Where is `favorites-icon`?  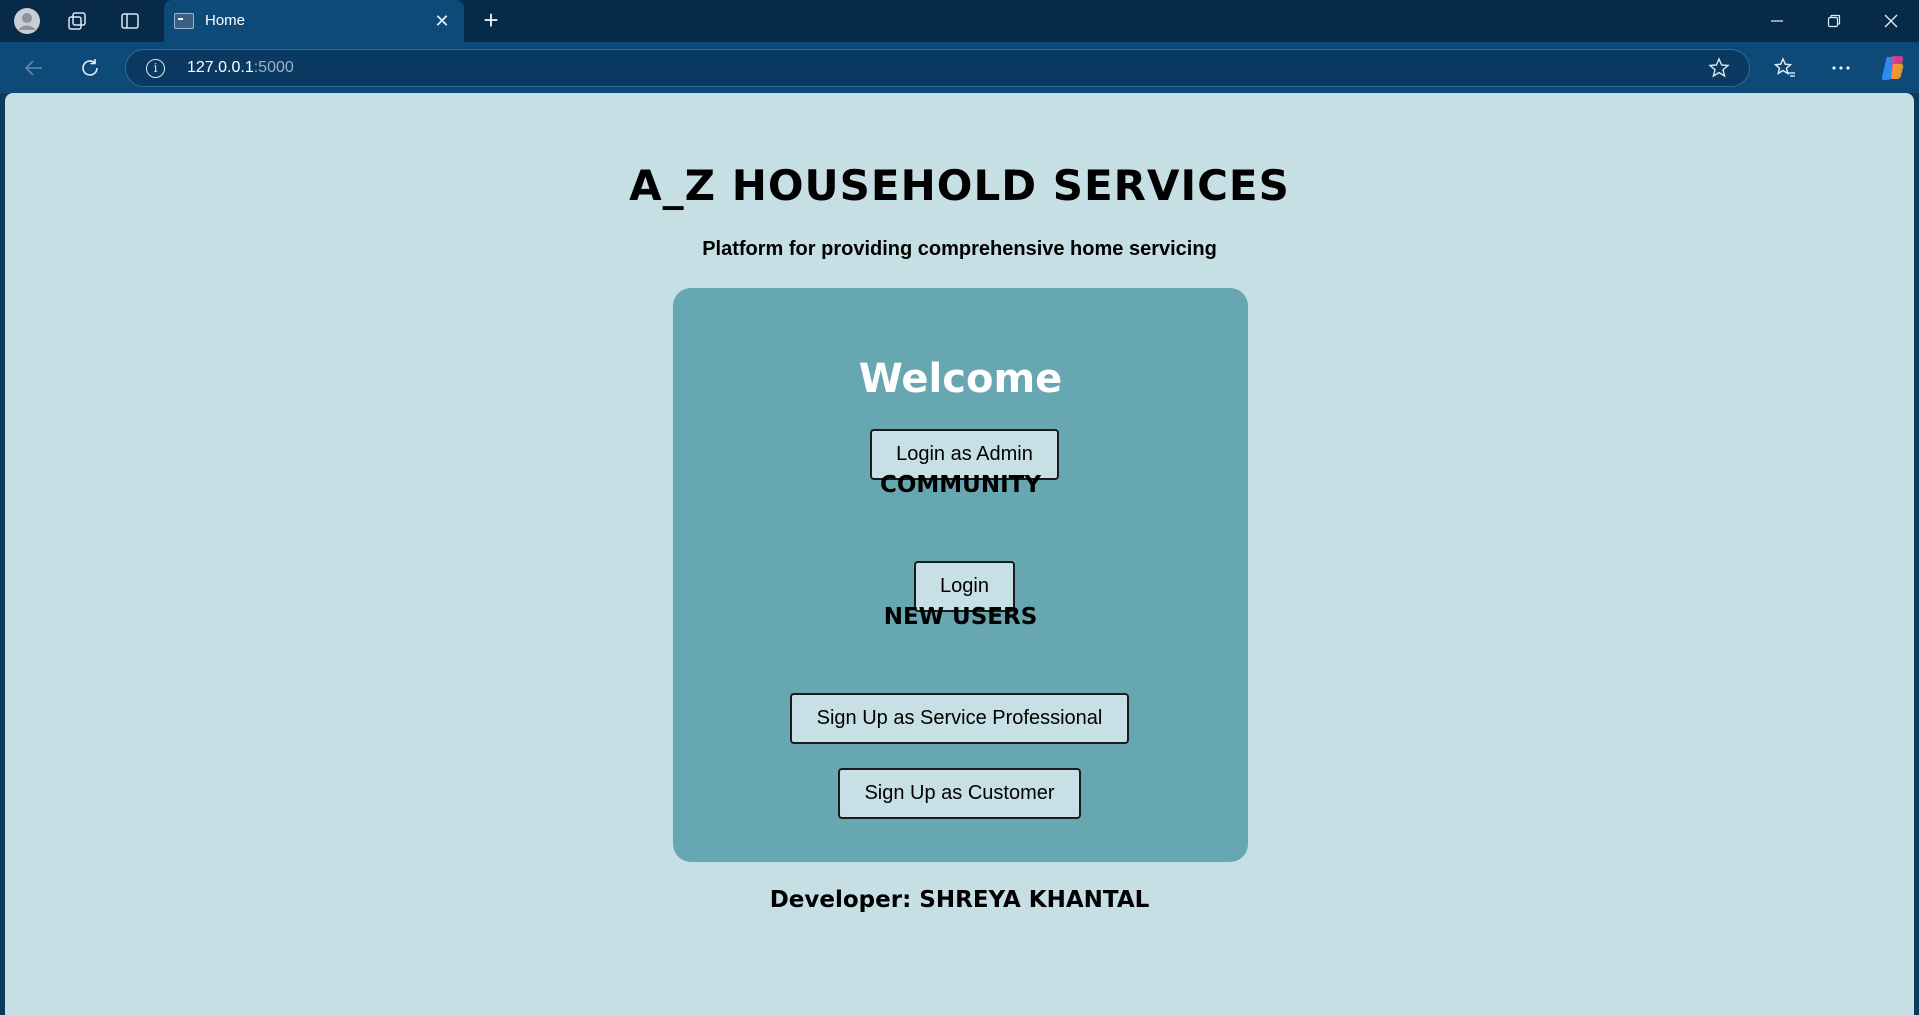
favorites-icon is located at coordinates (1785, 68).